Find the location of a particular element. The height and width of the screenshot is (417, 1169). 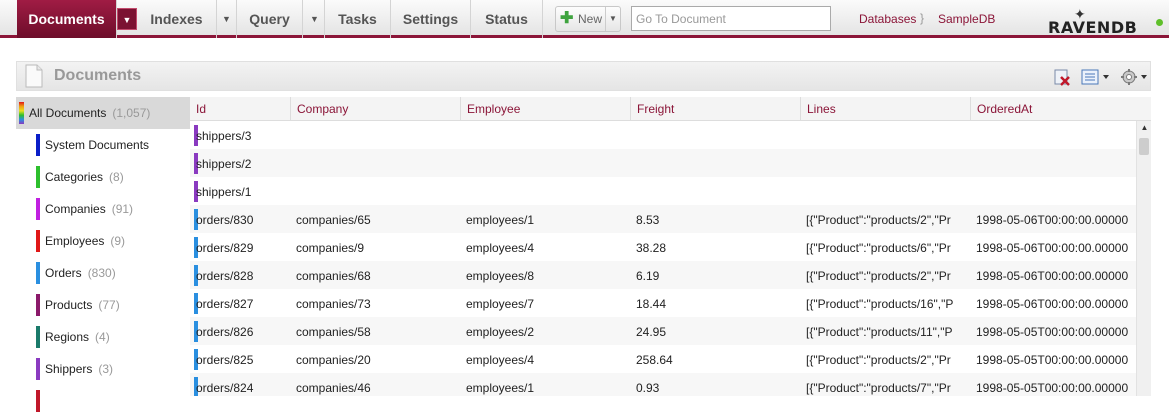

scrollbar-thumb is located at coordinates (1144, 146).